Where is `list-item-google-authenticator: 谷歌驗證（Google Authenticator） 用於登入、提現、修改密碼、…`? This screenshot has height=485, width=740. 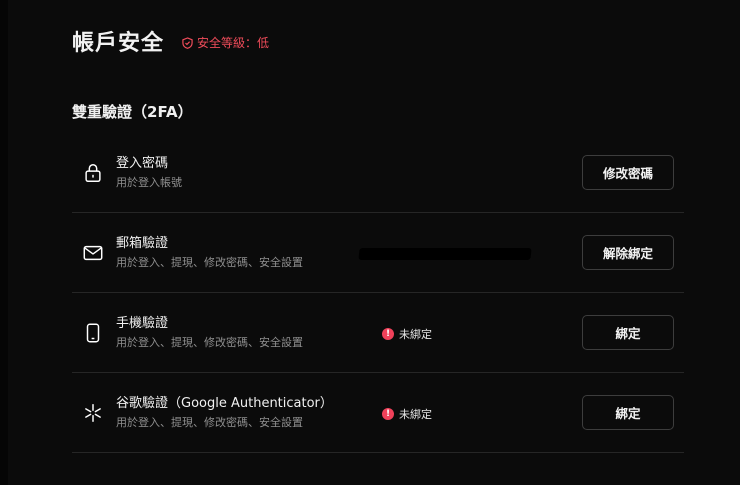
list-item-google-authenticator: 谷歌驗證（Google Authenticator） 用於登入、提現、修改密碼、… is located at coordinates (378, 413).